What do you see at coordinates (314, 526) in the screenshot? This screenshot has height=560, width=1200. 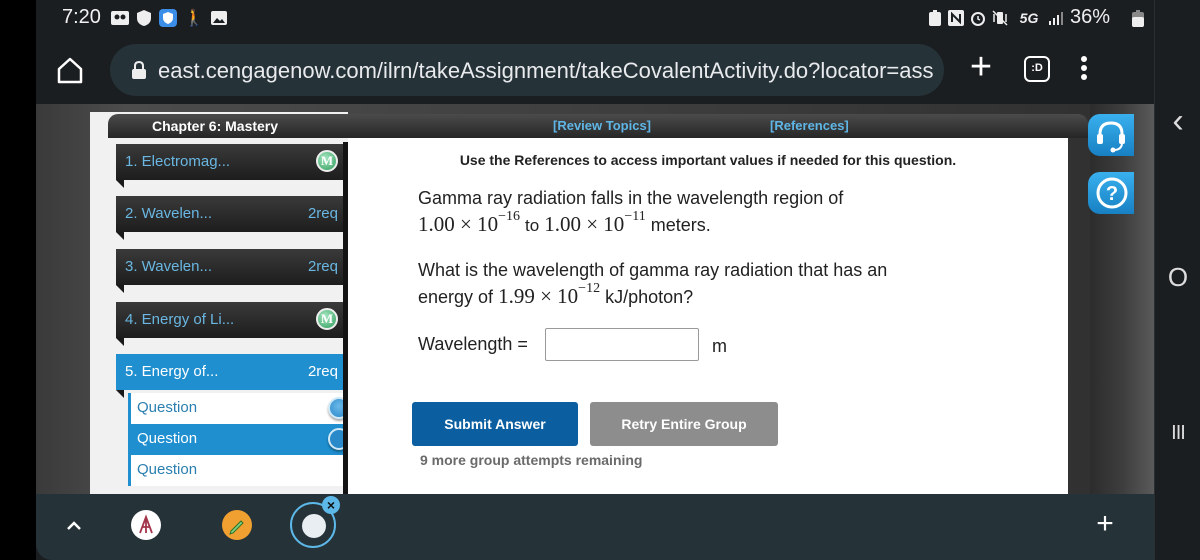 I see `palette-icon` at bounding box center [314, 526].